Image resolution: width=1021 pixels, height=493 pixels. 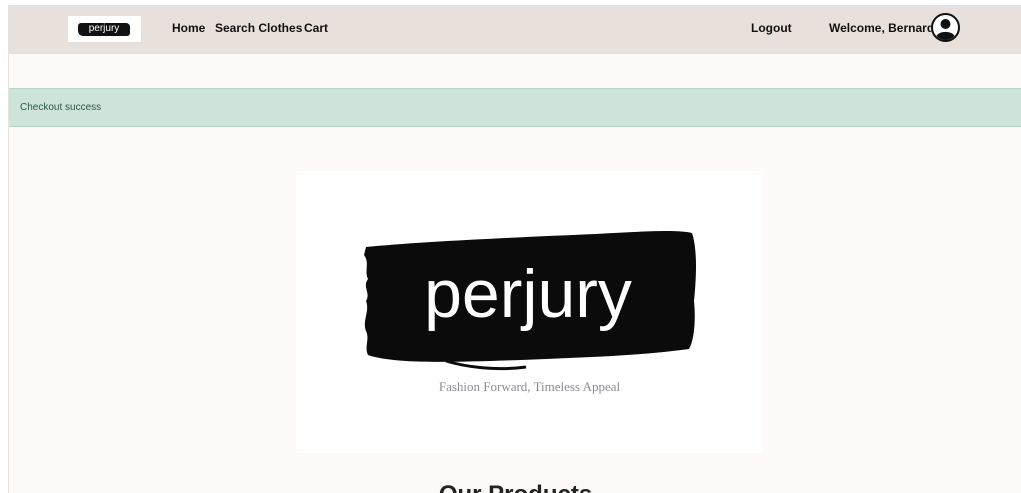 I want to click on nav-search-clothes-link: Search Clothes, so click(x=258, y=28).